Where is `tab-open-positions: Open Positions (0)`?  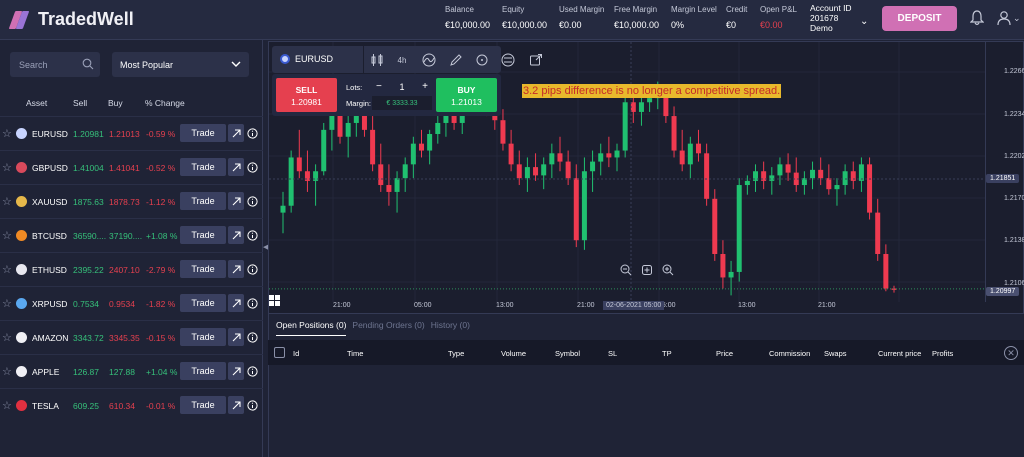
tab-open-positions: Open Positions (0) is located at coordinates (311, 325).